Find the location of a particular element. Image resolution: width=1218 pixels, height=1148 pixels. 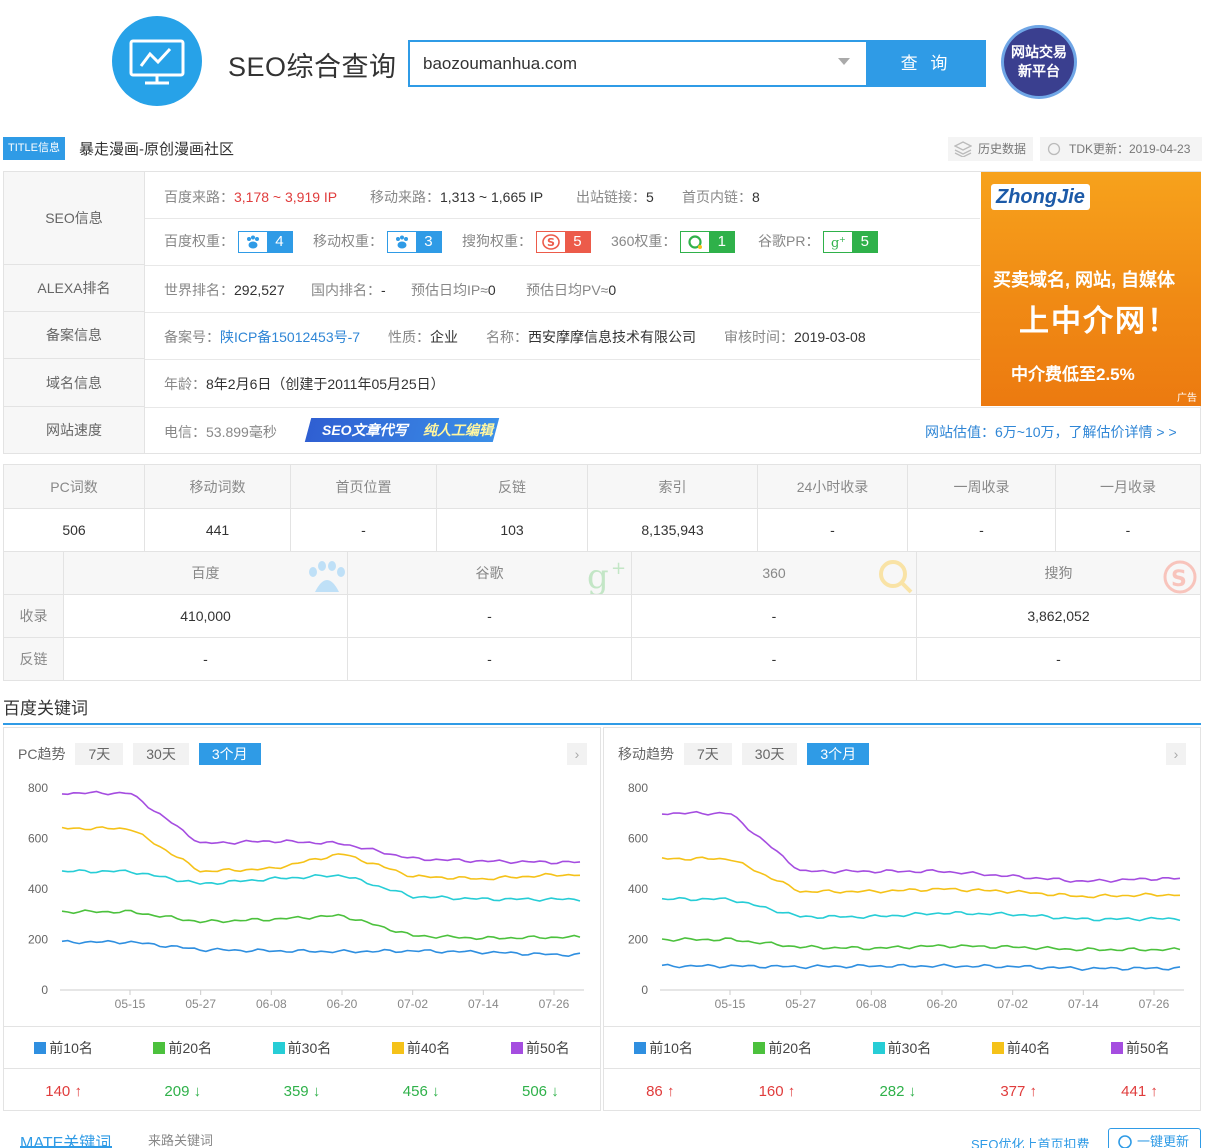

seo-article-banner: SEO文章代写 纯人工编辑 is located at coordinates (402, 430).